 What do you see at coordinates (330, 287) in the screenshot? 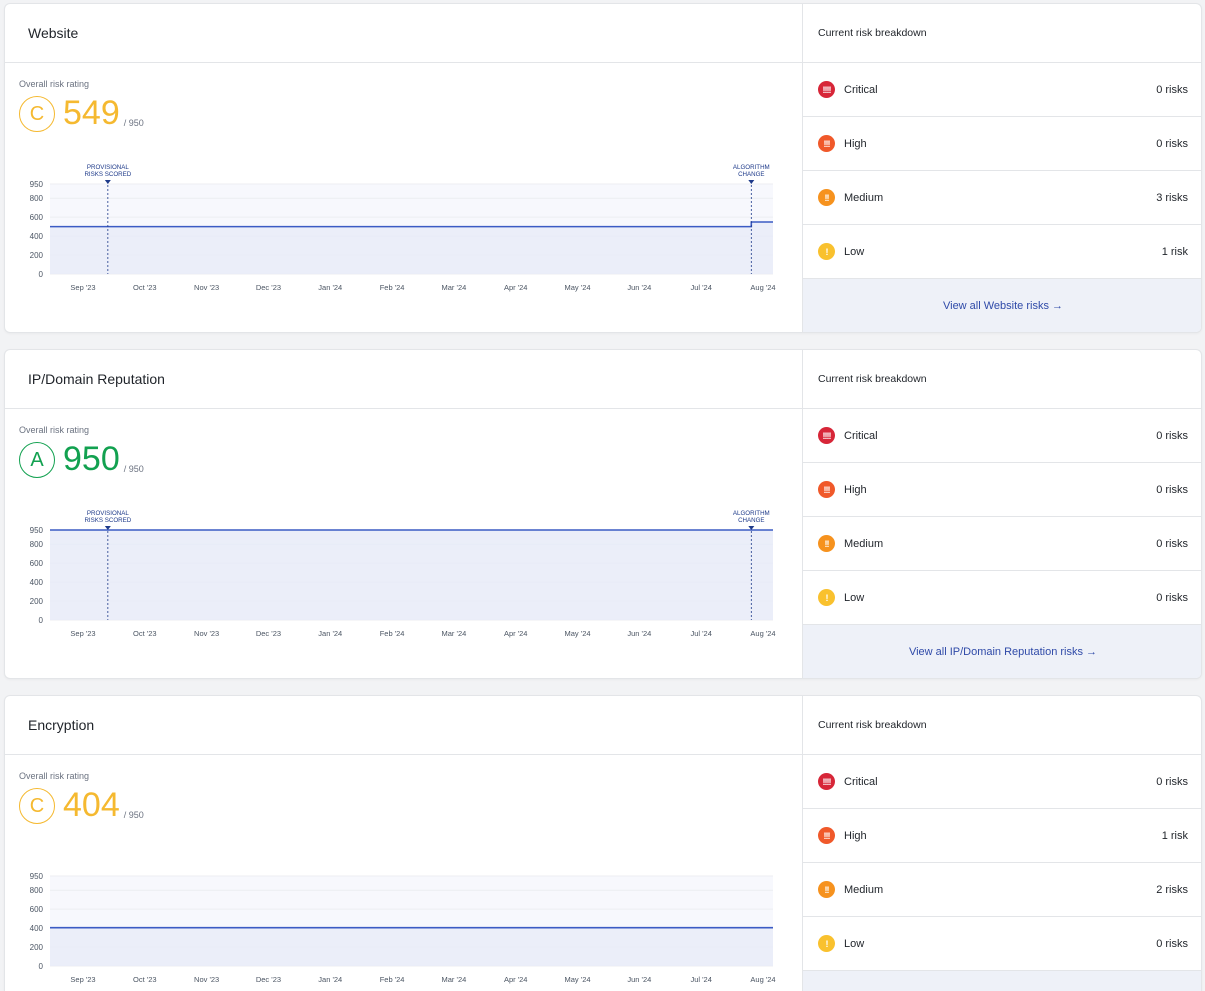
I see `x-tick-label: Jan '24` at bounding box center [330, 287].